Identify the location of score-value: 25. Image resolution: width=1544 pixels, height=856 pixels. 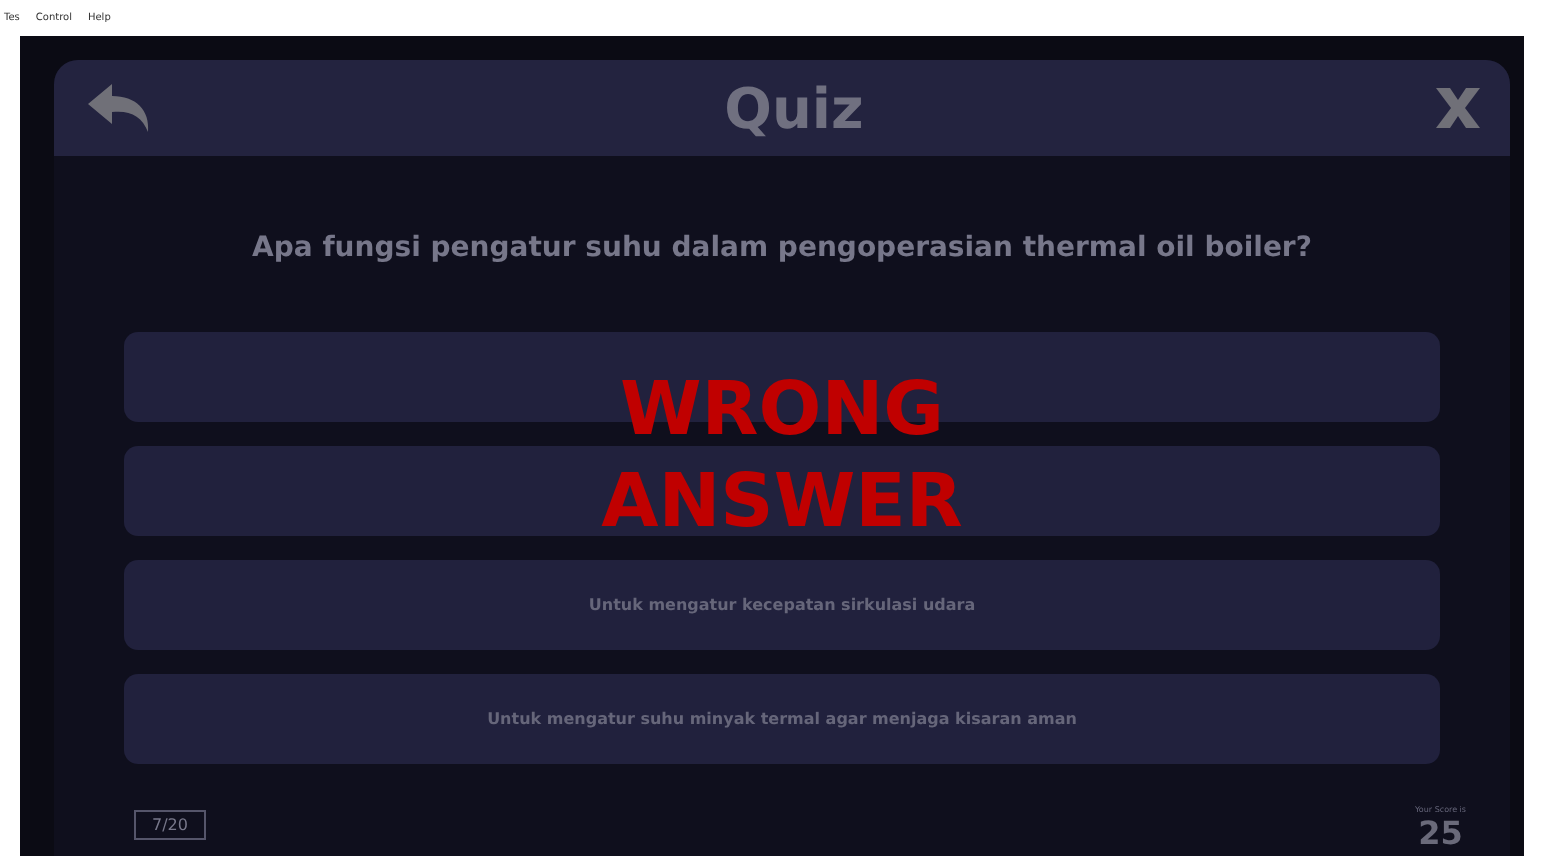
(1440, 833).